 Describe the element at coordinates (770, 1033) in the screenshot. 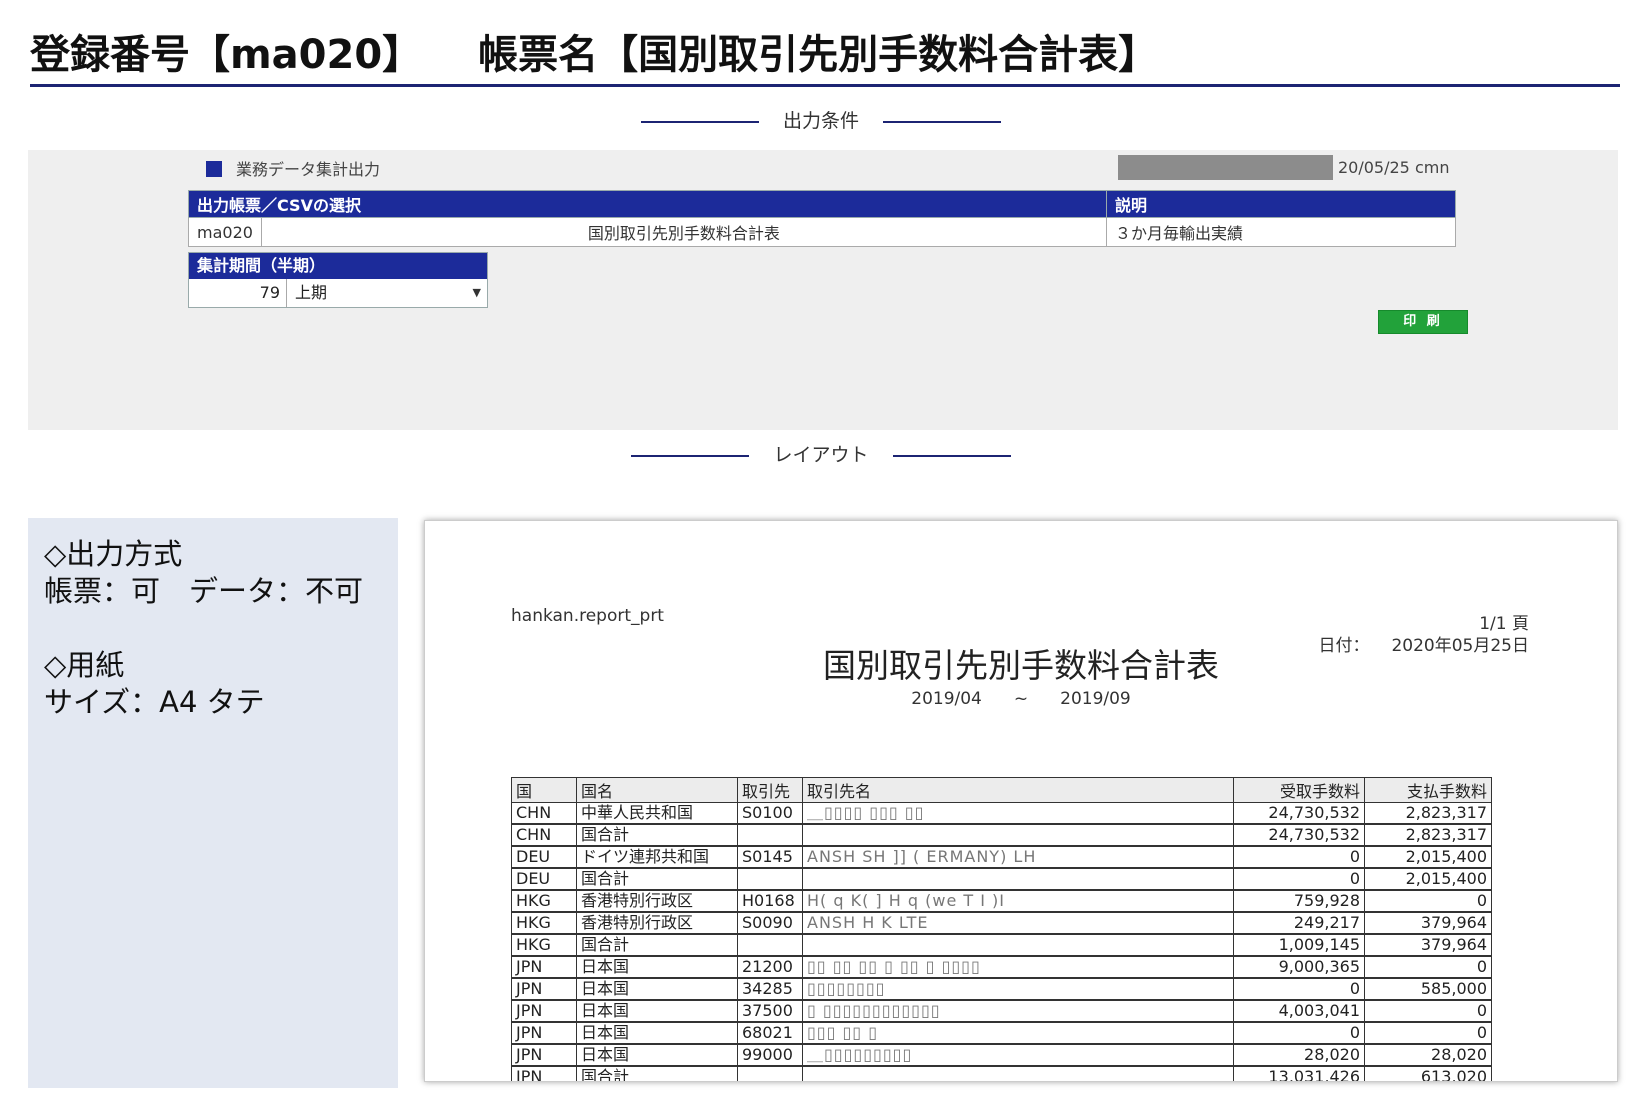

I see `partner-code-cell: 68021` at that location.